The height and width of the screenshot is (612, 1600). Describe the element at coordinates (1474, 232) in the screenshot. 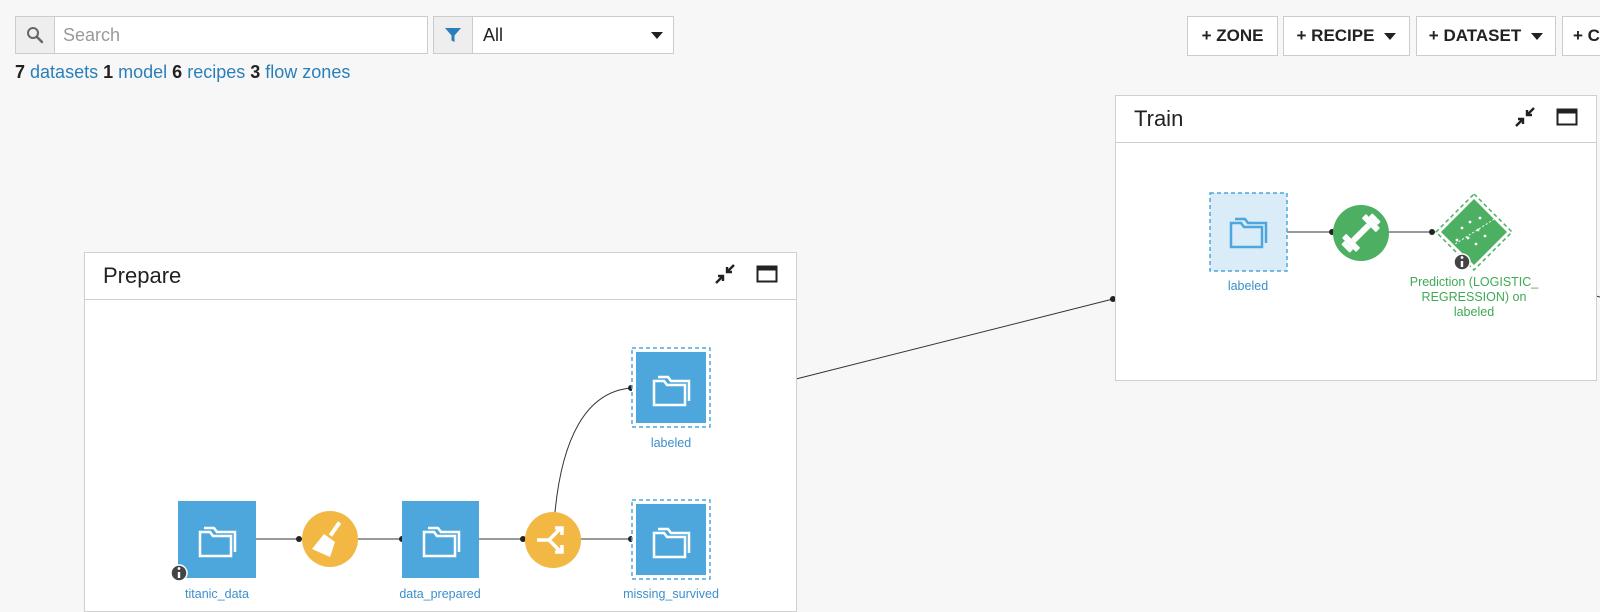

I see `model-node-prediction` at that location.